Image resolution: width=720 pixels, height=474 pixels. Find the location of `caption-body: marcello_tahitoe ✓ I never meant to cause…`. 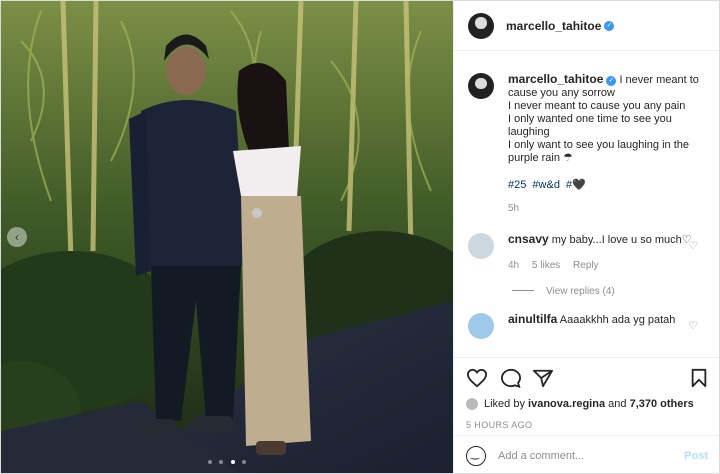

caption-body: marcello_tahitoe ✓ I never meant to cause… is located at coordinates (607, 144).